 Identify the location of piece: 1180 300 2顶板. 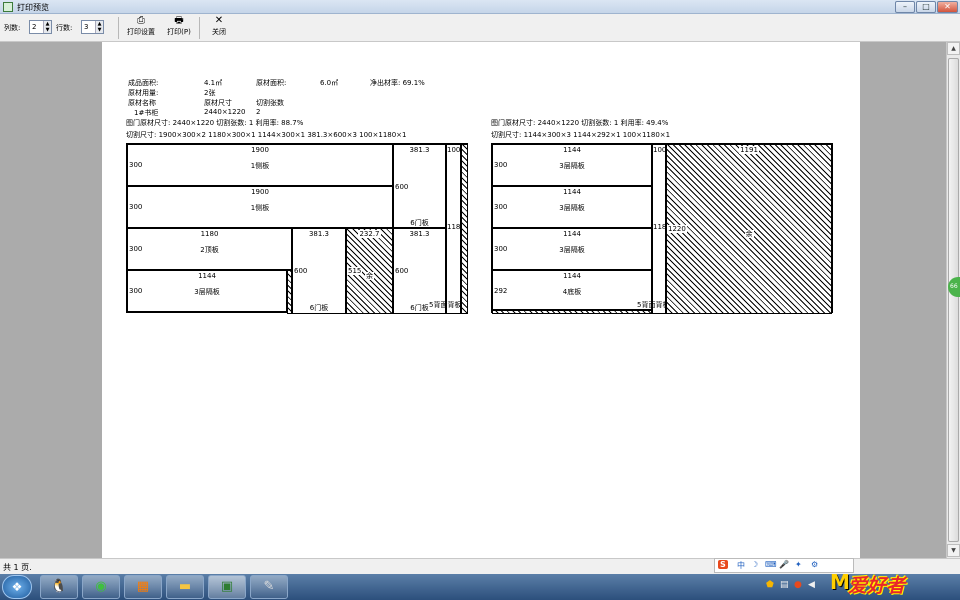
(209, 249).